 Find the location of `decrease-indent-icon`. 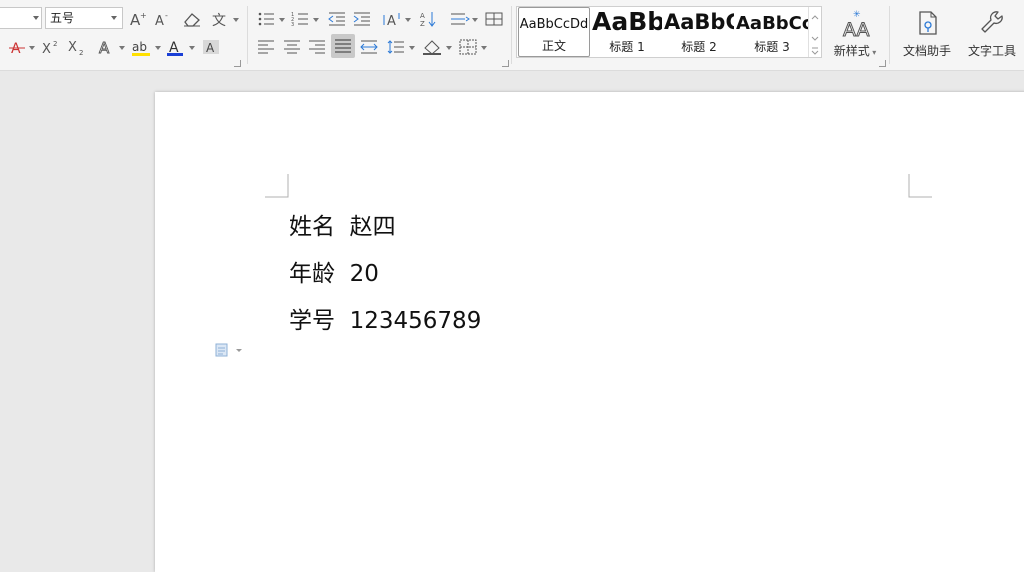

decrease-indent-icon is located at coordinates (337, 19).